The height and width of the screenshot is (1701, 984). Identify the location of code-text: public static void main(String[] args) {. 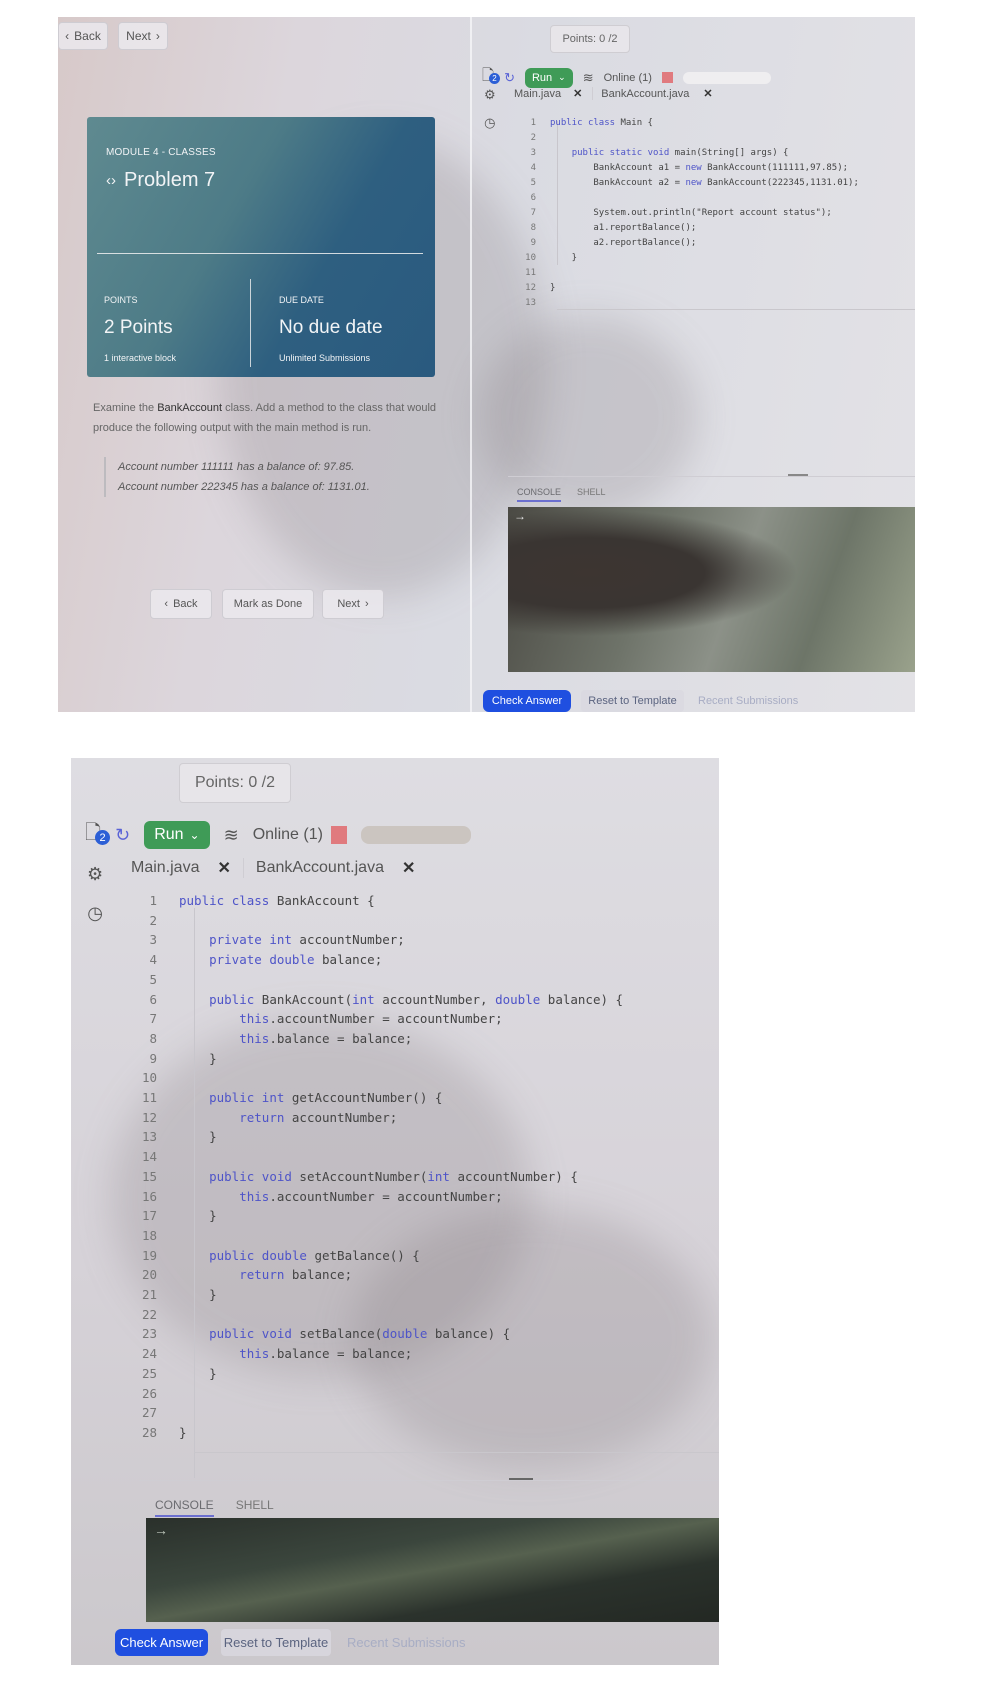
(669, 153).